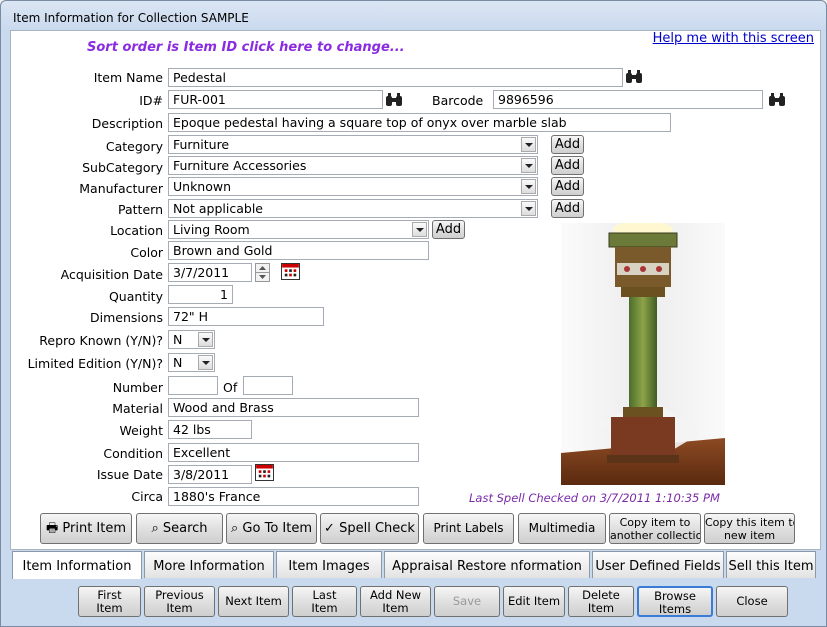 The image size is (827, 627). Describe the element at coordinates (179, 608) in the screenshot. I see `prev-line2: Item` at that location.